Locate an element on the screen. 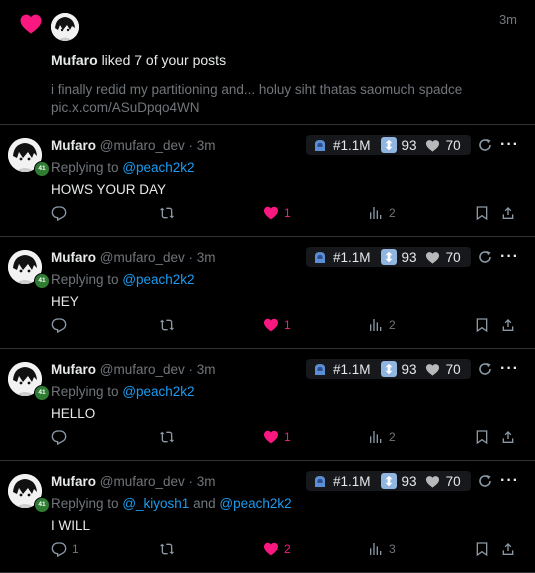 The height and width of the screenshot is (573, 535). heart-icon is located at coordinates (31, 24).